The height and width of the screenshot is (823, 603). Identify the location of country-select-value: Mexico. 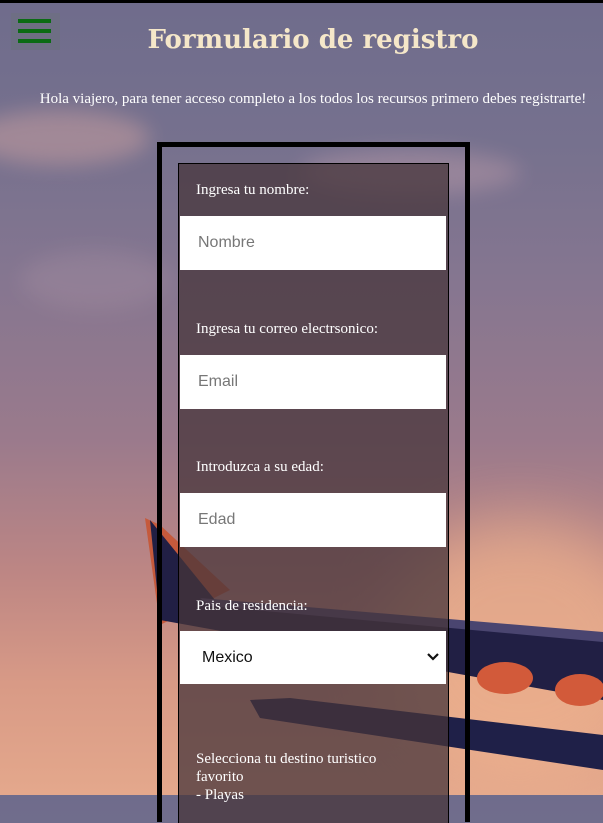
(227, 657).